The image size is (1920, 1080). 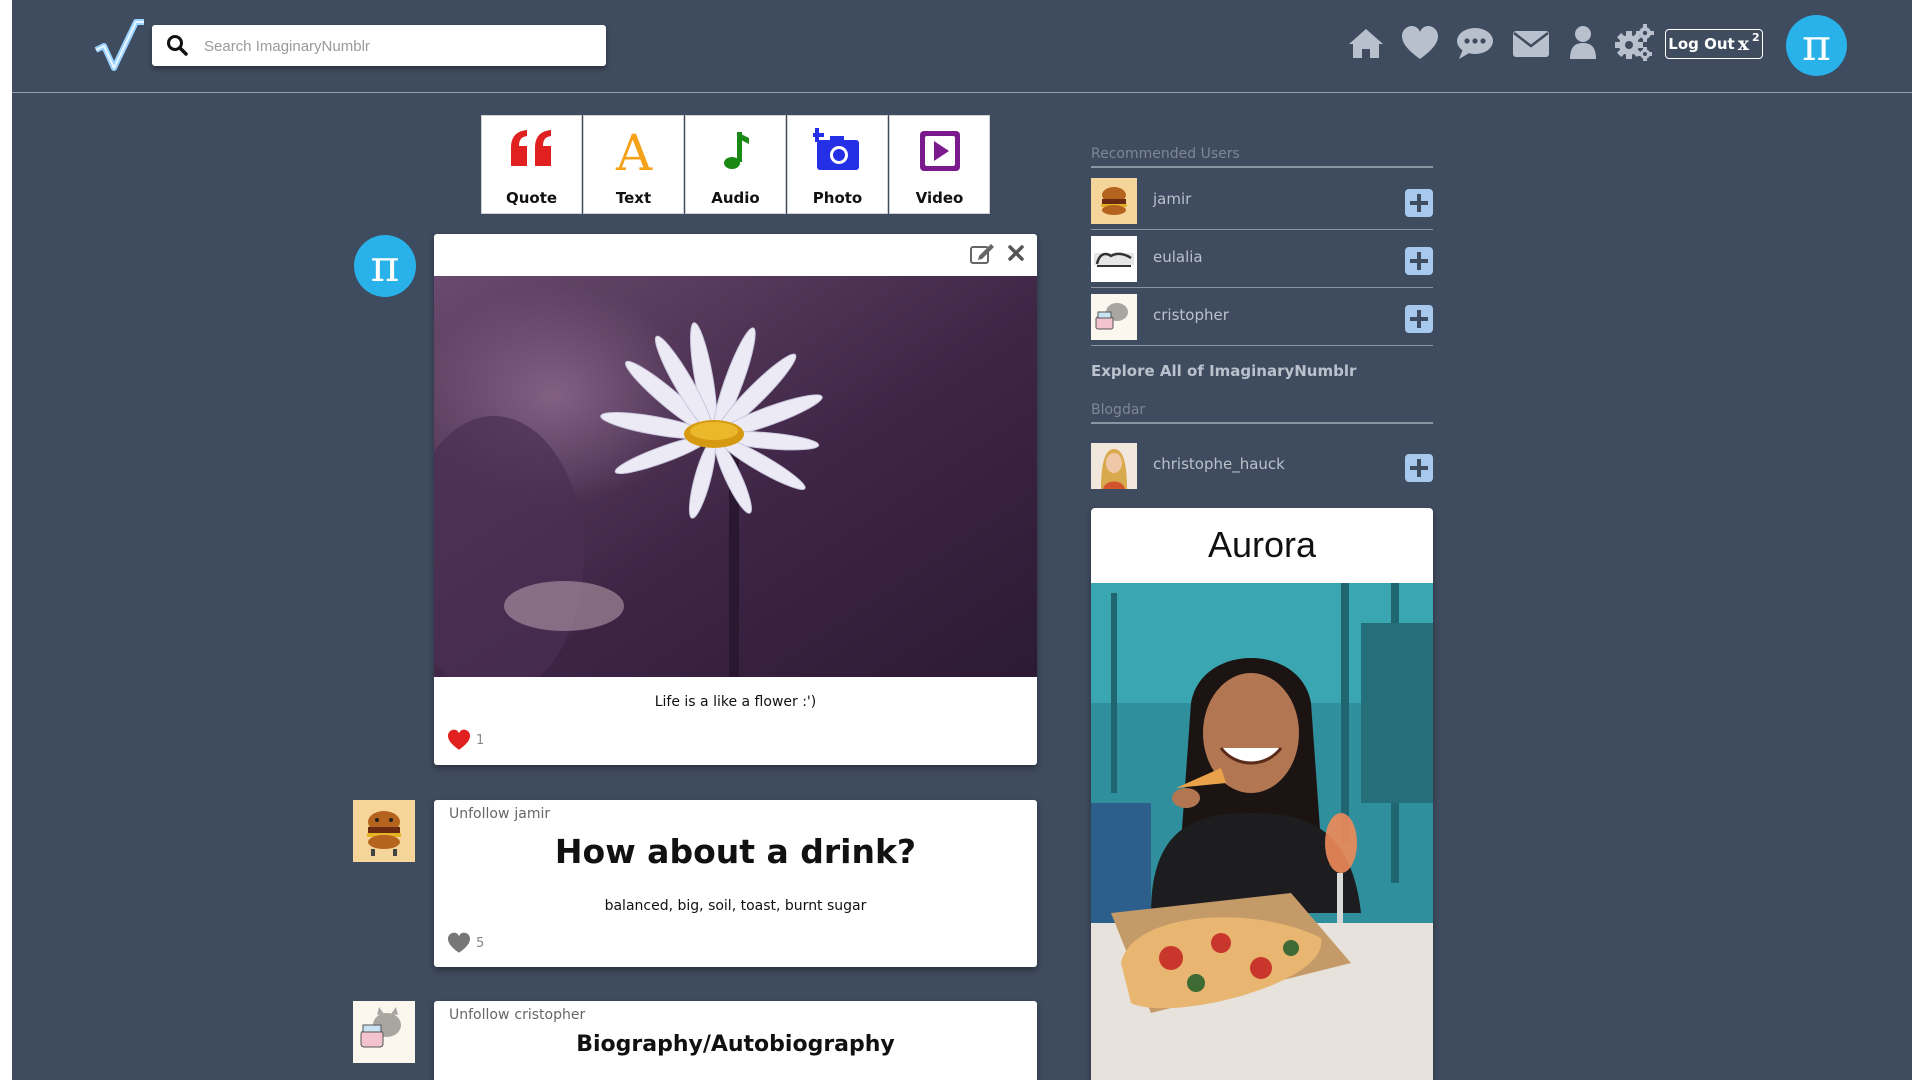 I want to click on like-control: 5, so click(x=465, y=943).